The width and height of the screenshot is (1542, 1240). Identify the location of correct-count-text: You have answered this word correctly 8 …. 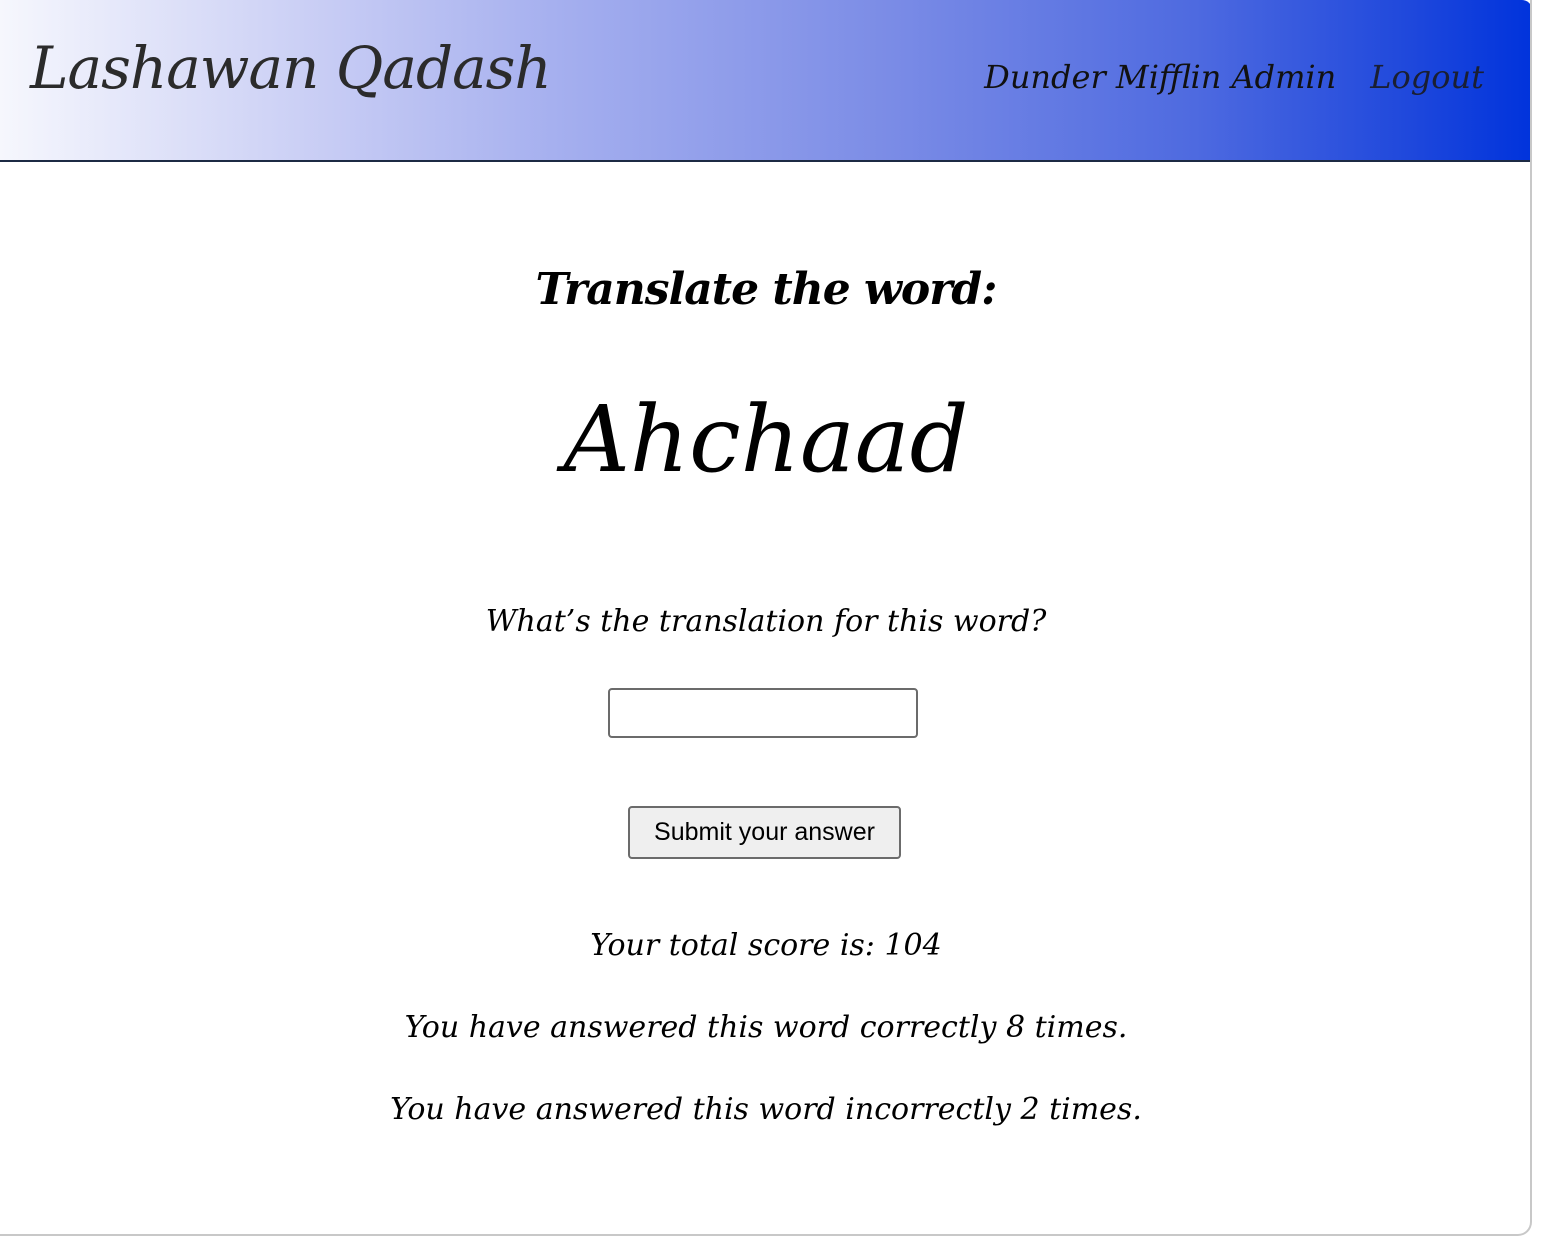
(766, 1027).